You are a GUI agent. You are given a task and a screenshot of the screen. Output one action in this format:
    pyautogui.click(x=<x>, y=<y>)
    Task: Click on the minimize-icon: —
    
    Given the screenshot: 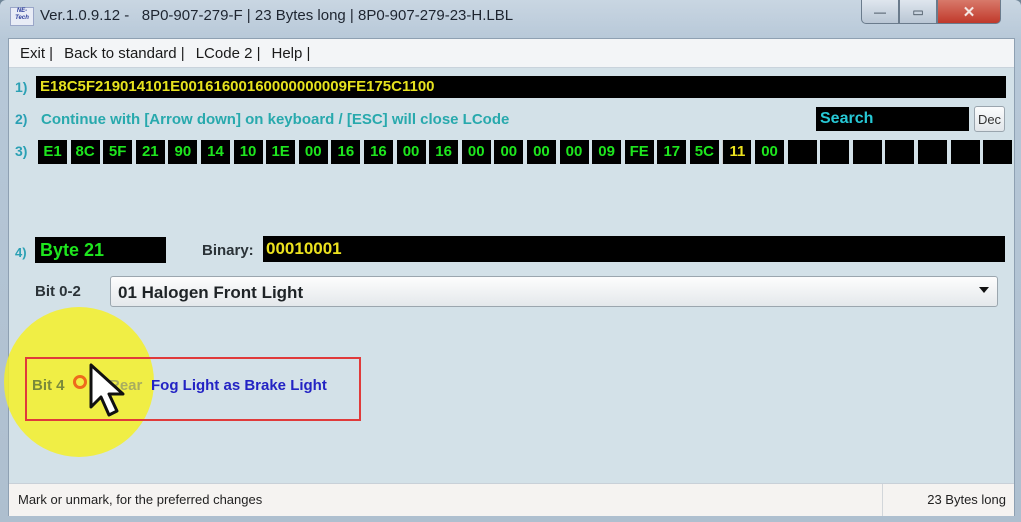 What is the action you would take?
    pyautogui.click(x=880, y=11)
    